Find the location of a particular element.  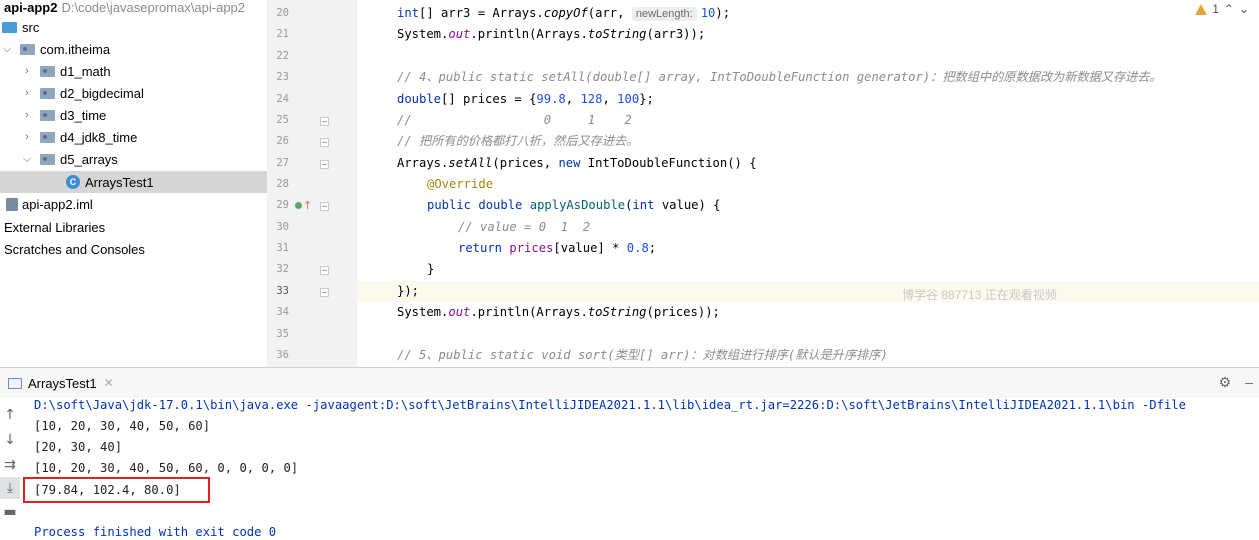

code-line-25: // 0 1 2 is located at coordinates (514, 120).